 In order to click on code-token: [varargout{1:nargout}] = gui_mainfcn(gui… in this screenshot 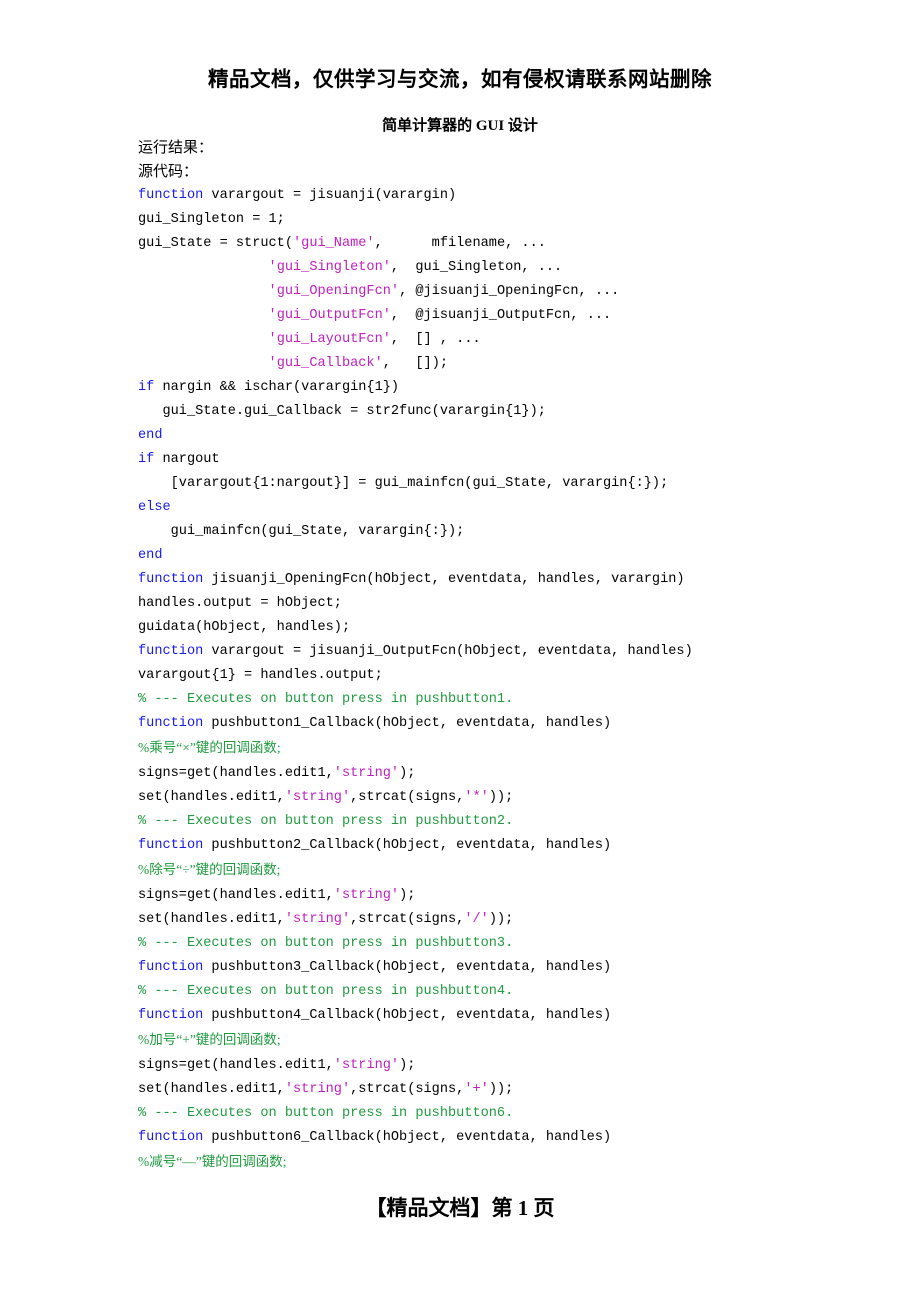, I will do `click(403, 483)`.